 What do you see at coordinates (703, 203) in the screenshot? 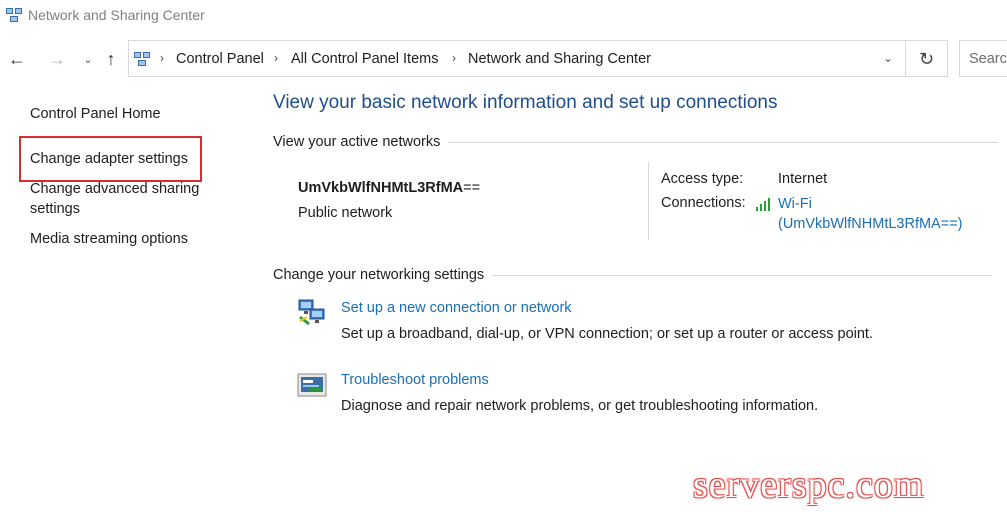
I see `connections-label: Connections:` at bounding box center [703, 203].